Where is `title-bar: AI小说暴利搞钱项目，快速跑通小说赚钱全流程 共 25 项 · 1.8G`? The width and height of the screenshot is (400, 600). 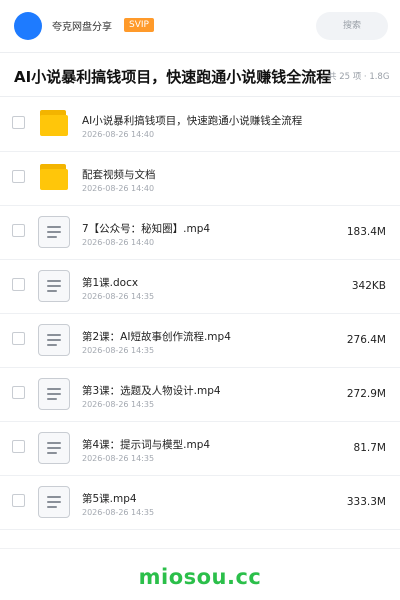
title-bar: AI小说暴利搞钱项目，快速跑通小说赚钱全流程 共 25 项 · 1.8G is located at coordinates (200, 75).